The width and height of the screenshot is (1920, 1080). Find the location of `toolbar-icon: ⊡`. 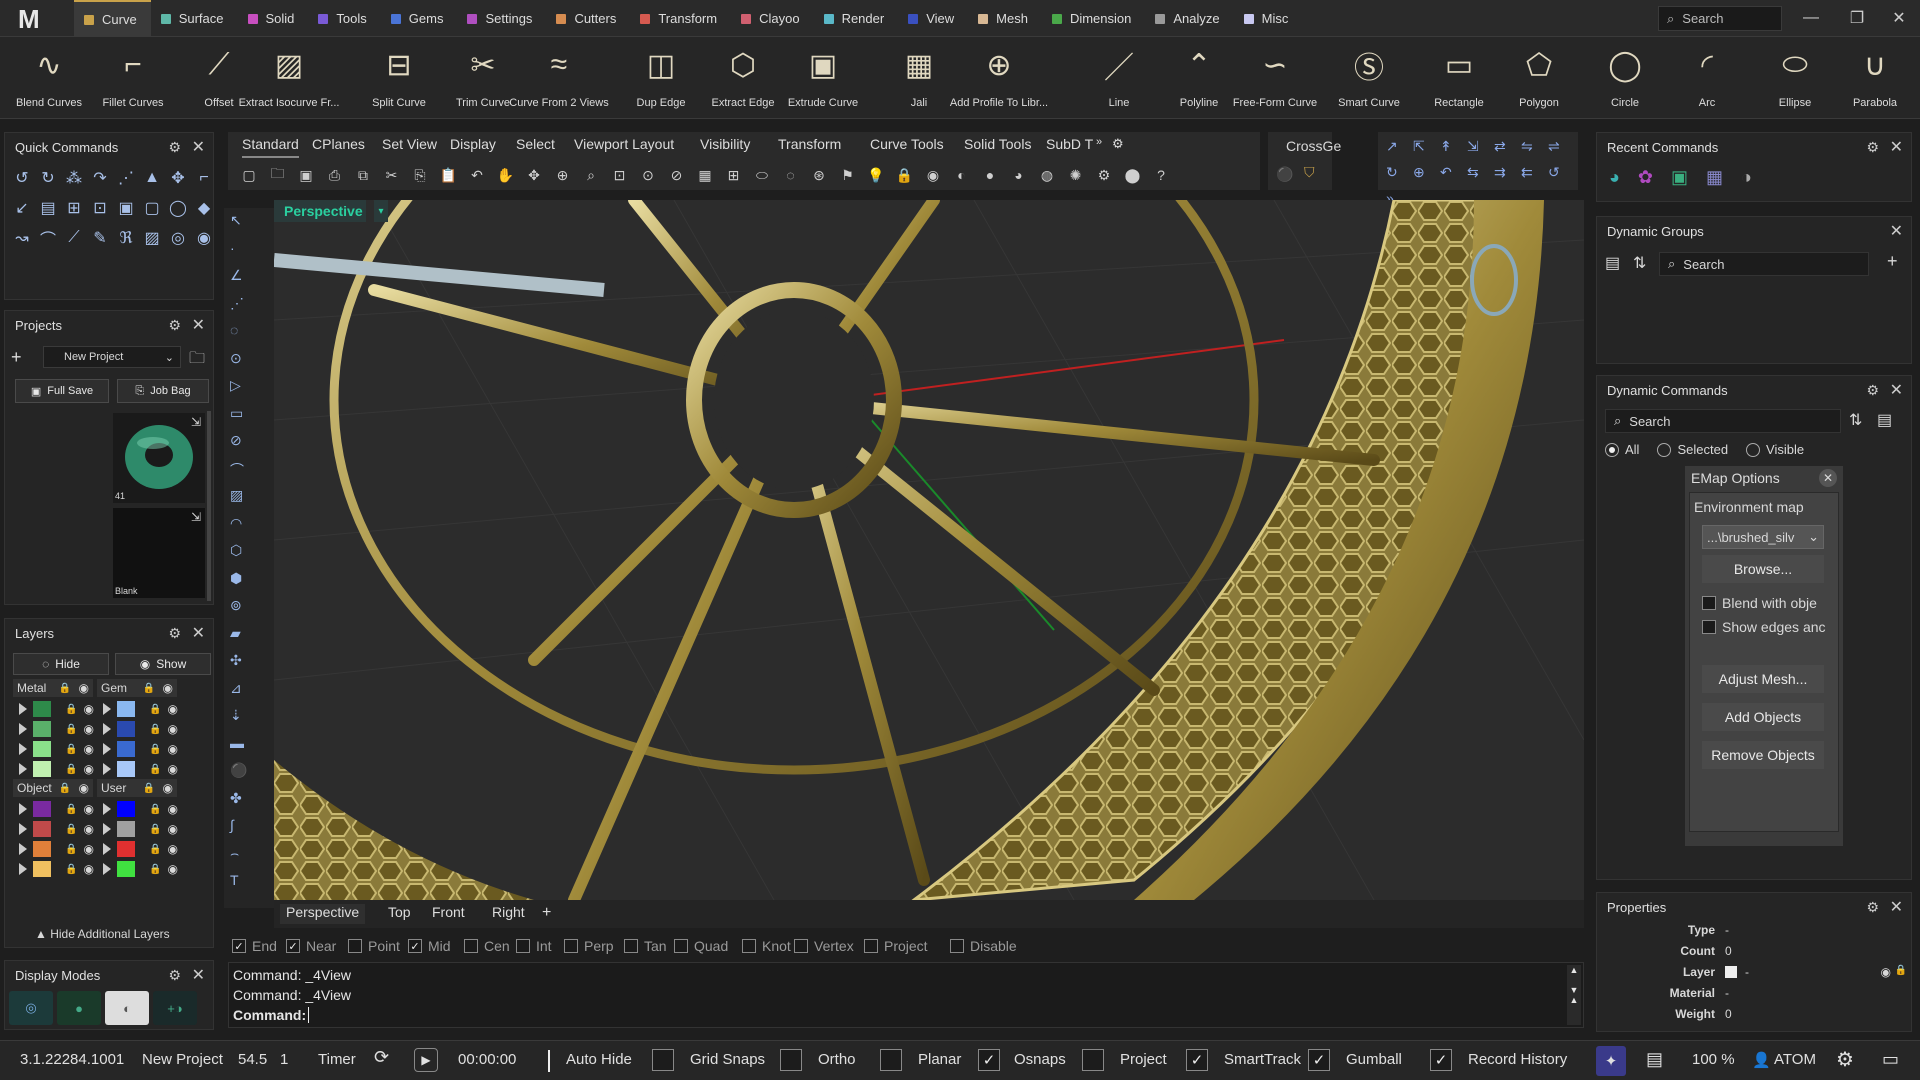

toolbar-icon: ⊡ is located at coordinates (620, 175).